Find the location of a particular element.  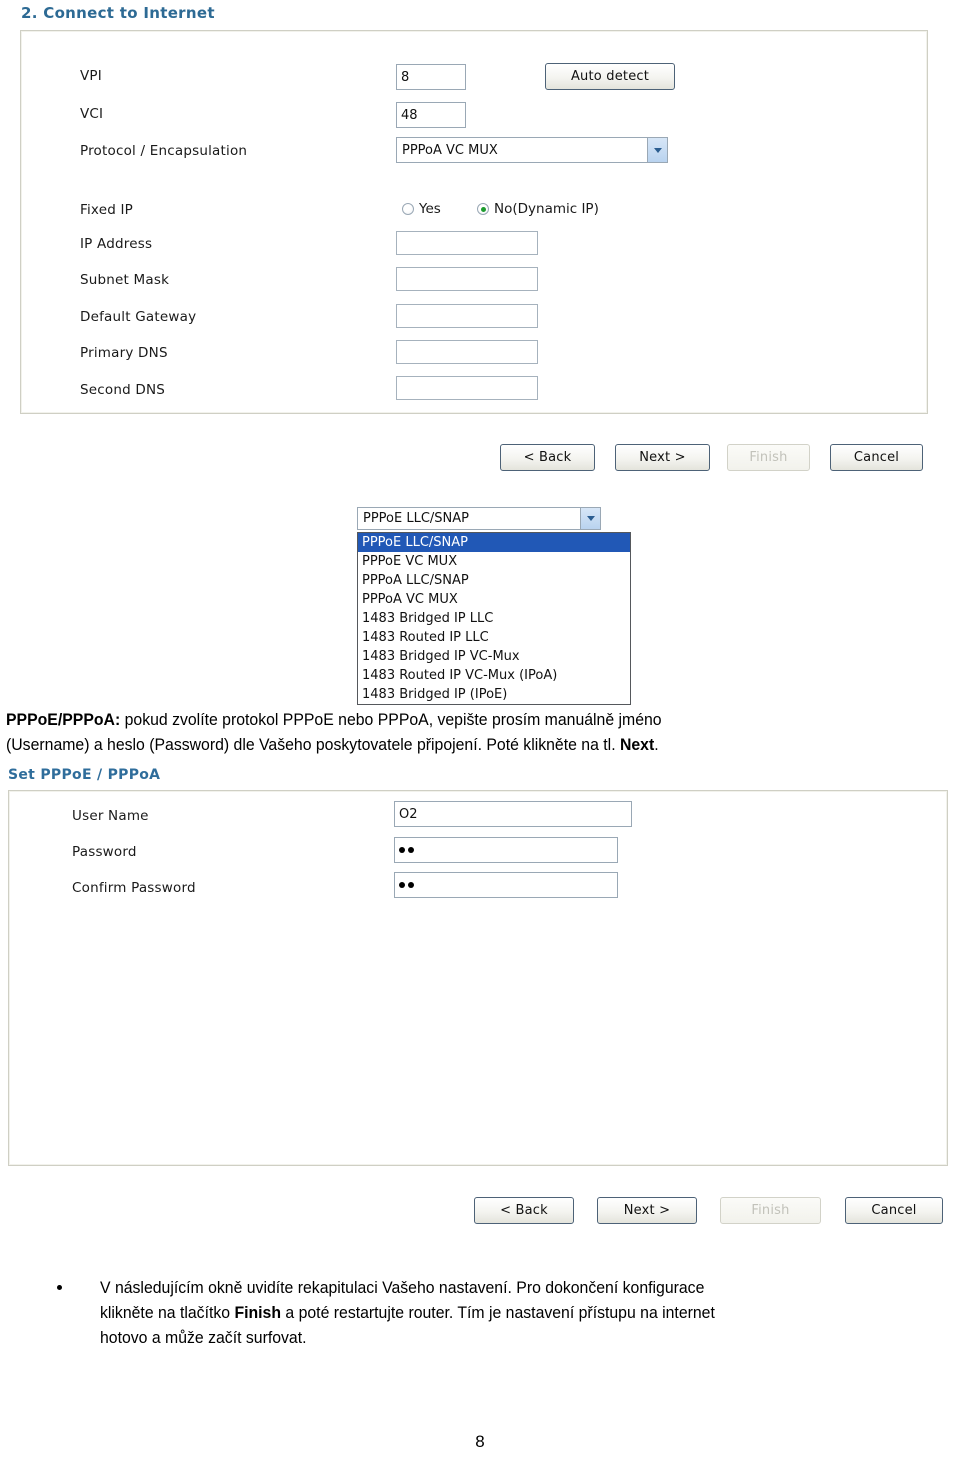

ip-address-input is located at coordinates (467, 243).